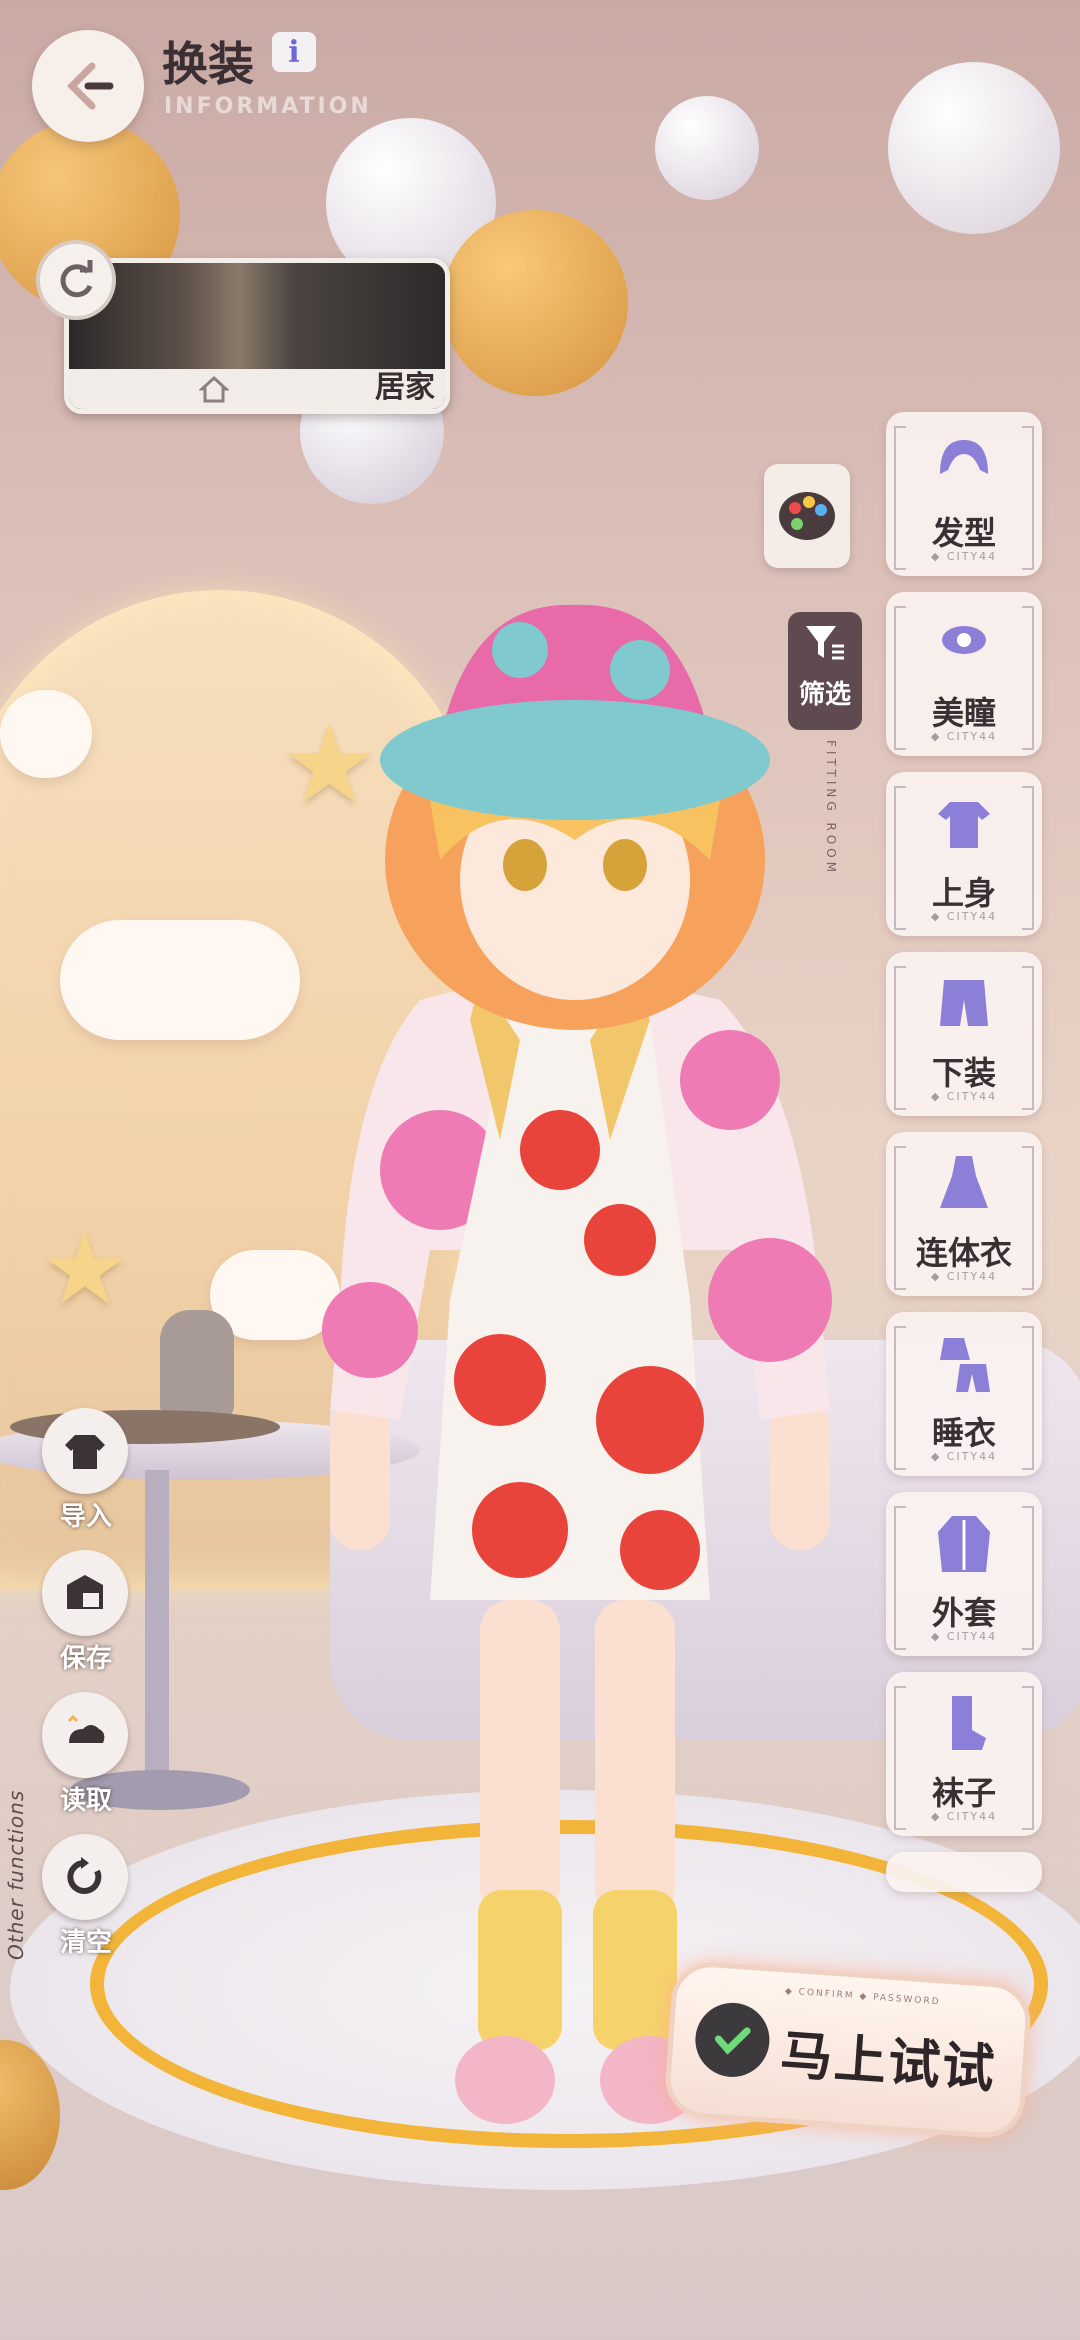 Image resolution: width=1080 pixels, height=2340 pixels. What do you see at coordinates (85, 1452) in the screenshot?
I see `import-icon` at bounding box center [85, 1452].